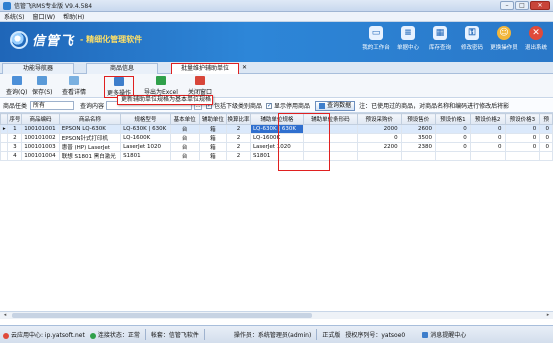 The image size is (553, 343). I want to click on nav-exit: ✕ 退出系统, so click(536, 38).